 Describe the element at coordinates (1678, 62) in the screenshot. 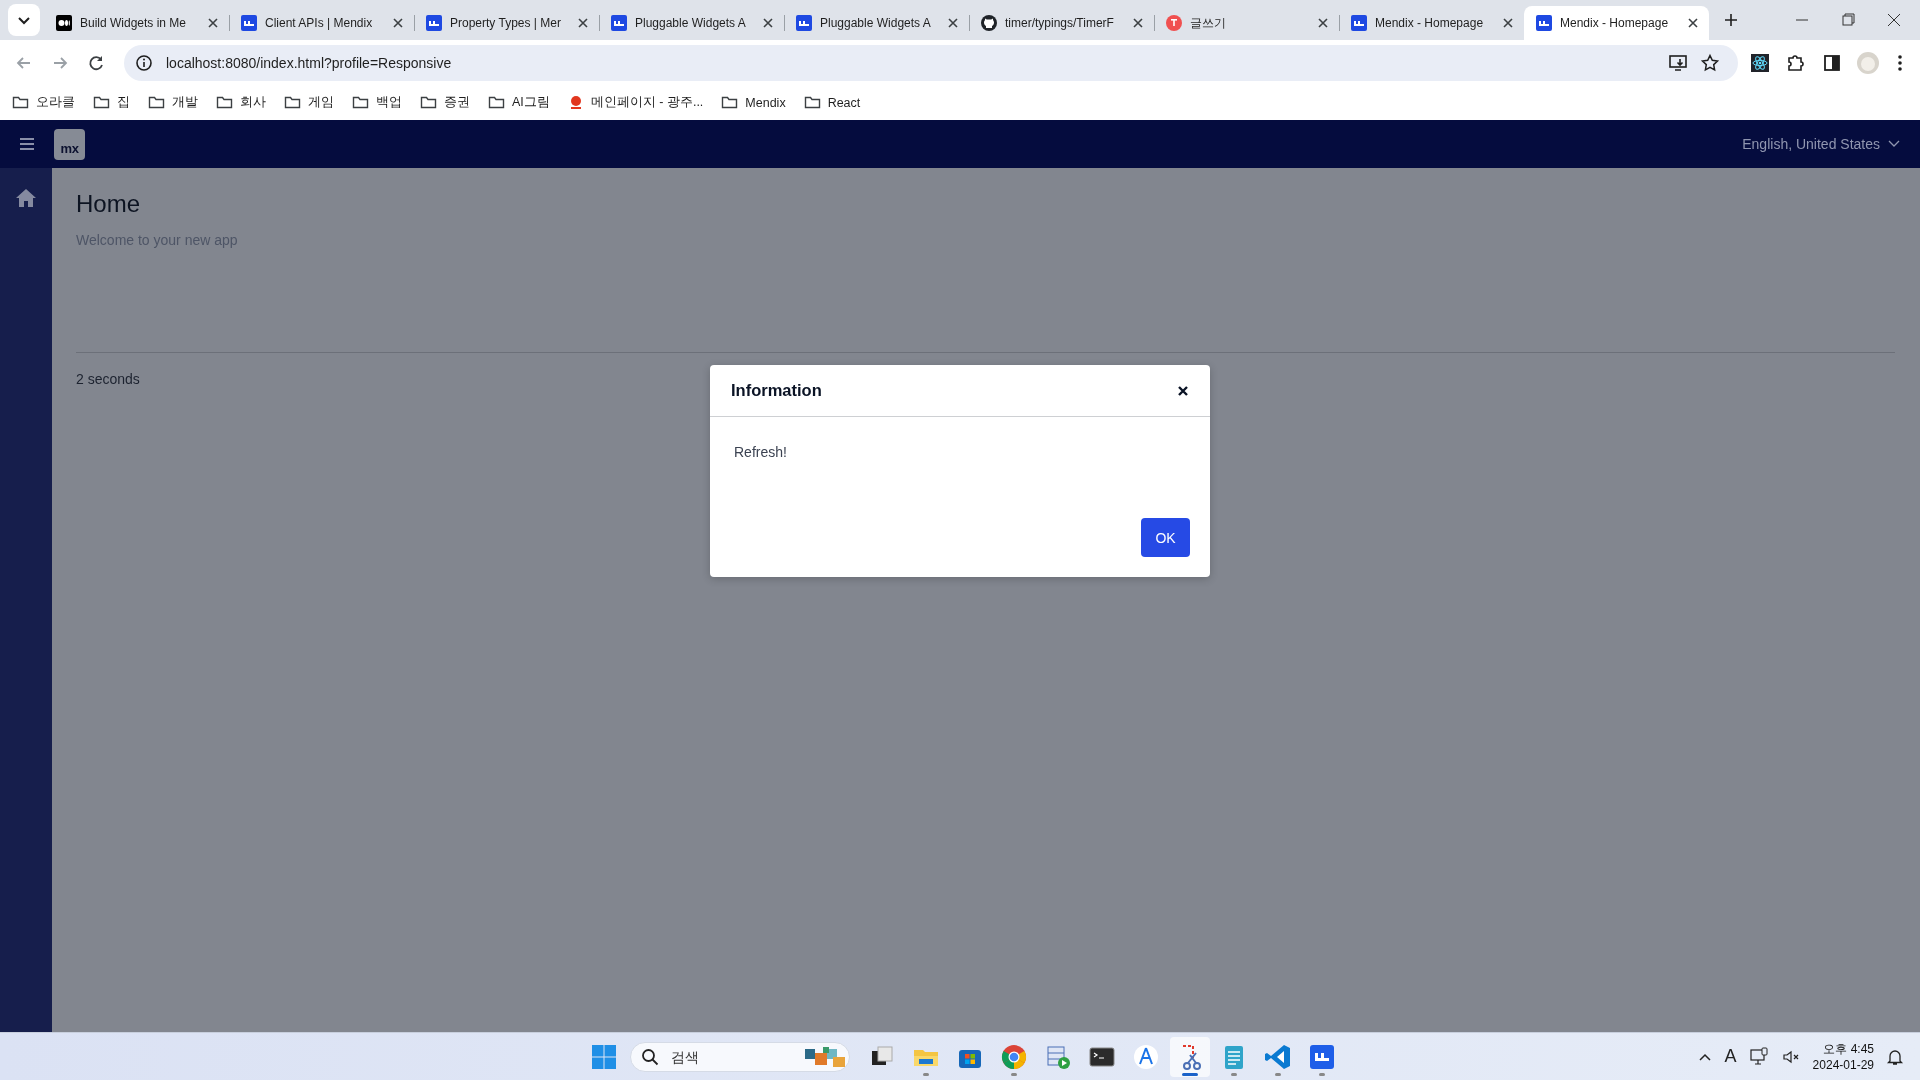

I see `install-icon` at that location.